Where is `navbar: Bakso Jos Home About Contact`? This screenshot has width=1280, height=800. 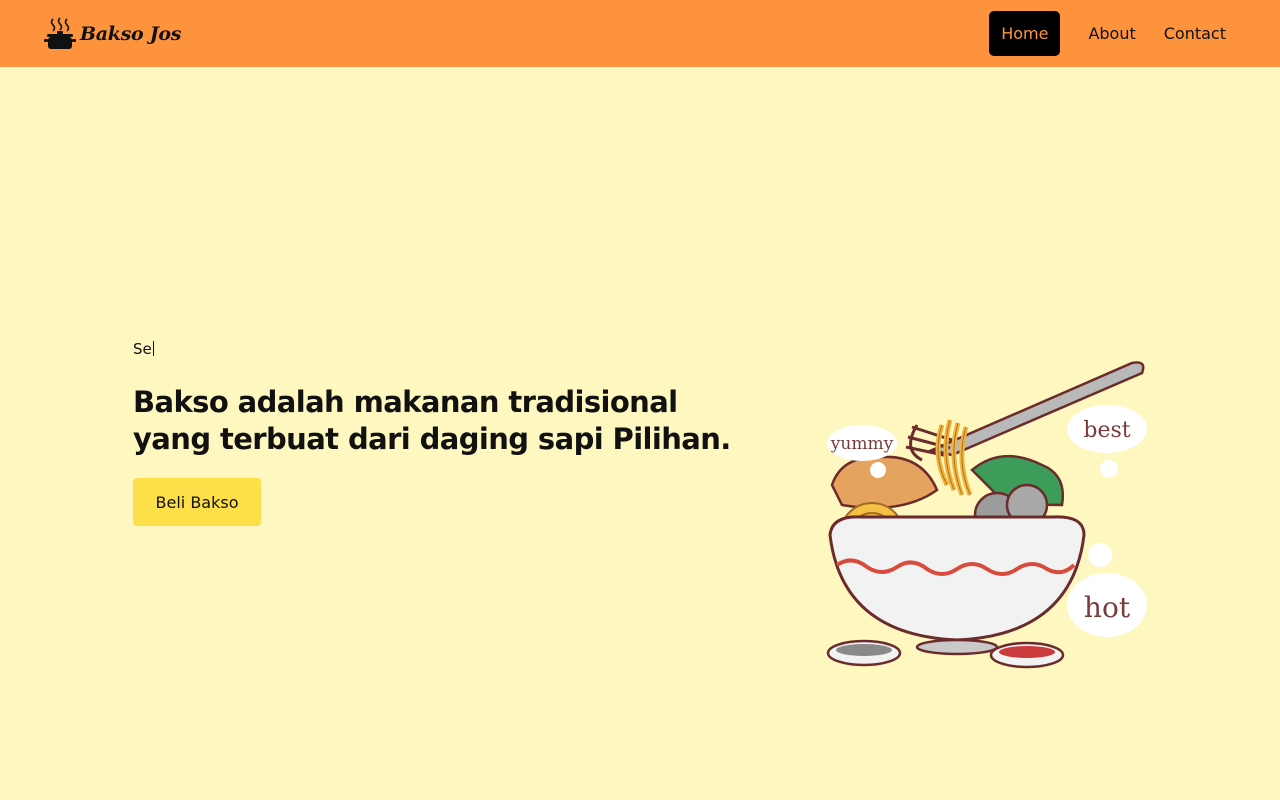
navbar: Bakso Jos Home About Contact is located at coordinates (640, 33).